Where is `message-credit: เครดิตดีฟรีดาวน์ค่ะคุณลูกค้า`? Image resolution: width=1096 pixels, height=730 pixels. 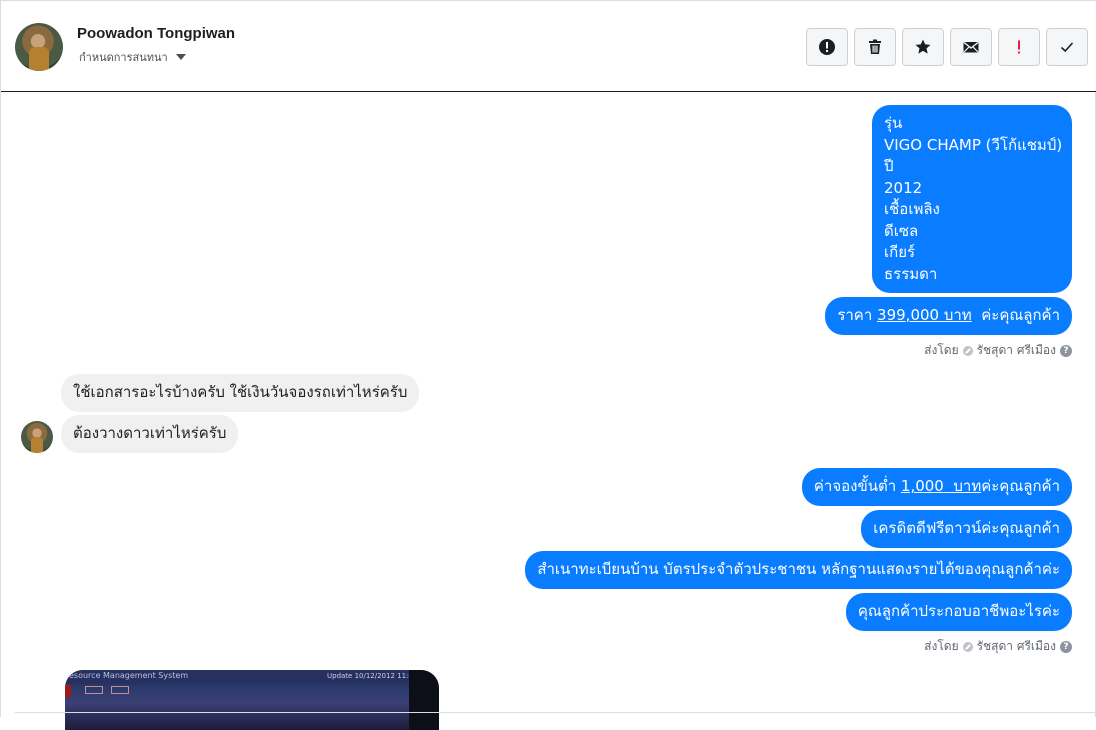
message-credit: เครดิตดีฟรีดาวน์ค่ะคุณลูกค้า is located at coordinates (966, 529).